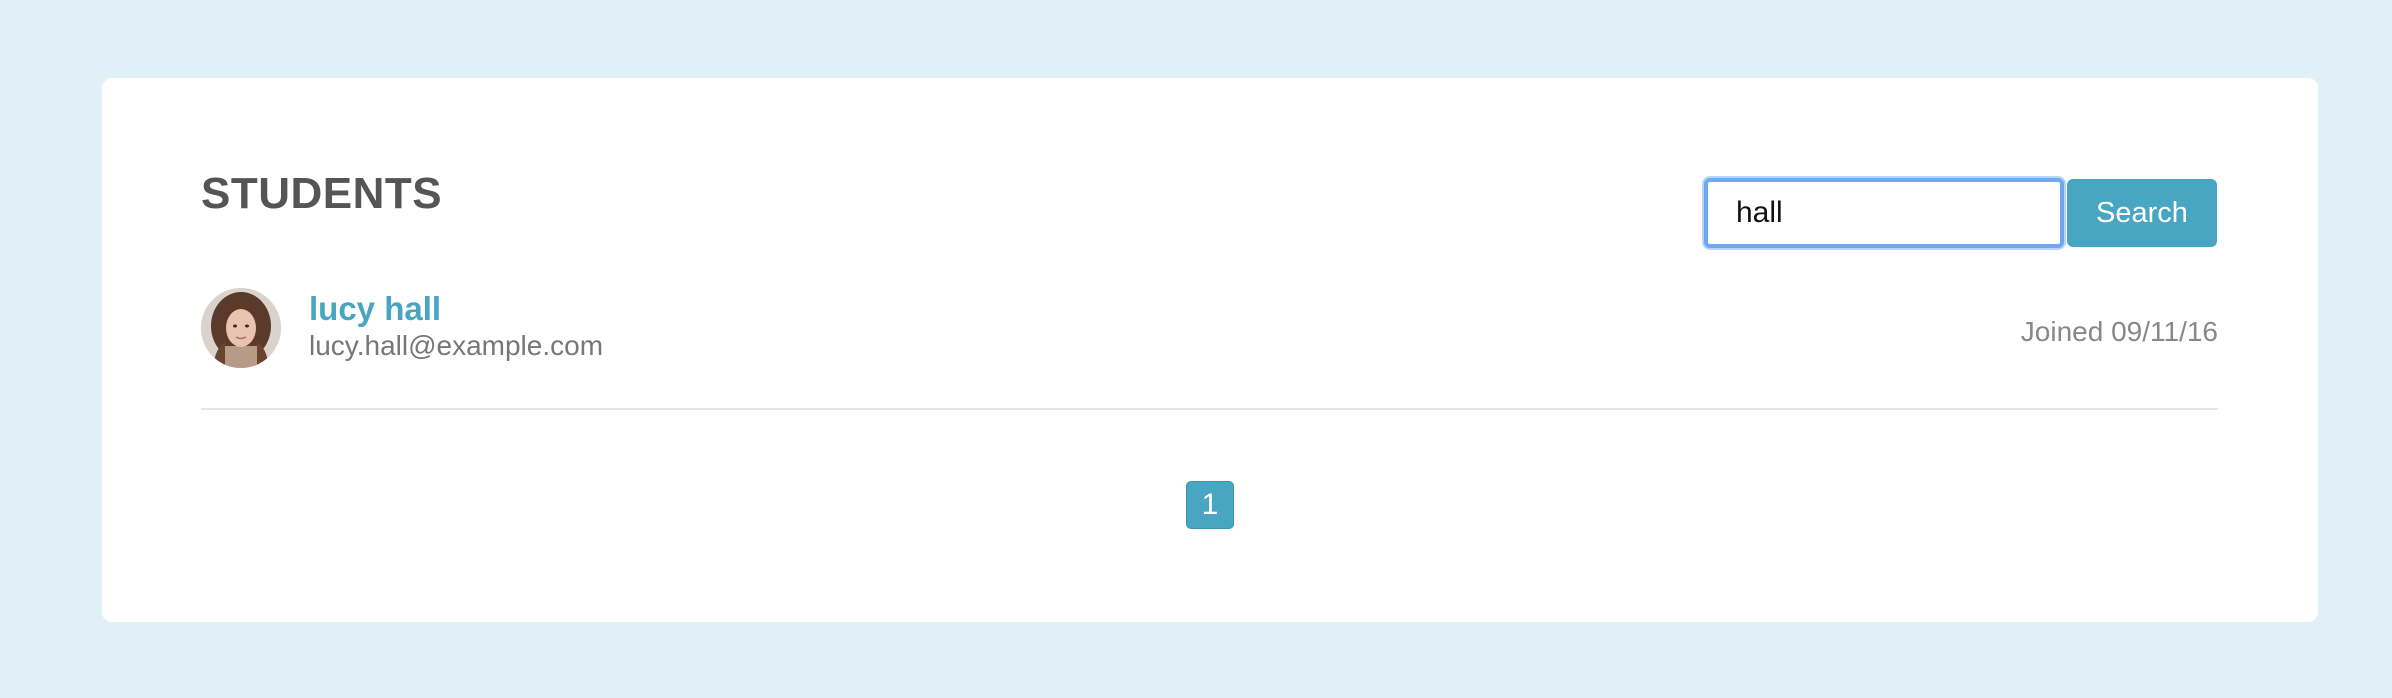 Image resolution: width=2392 pixels, height=698 pixels. I want to click on page-button-1: 1, so click(1210, 505).